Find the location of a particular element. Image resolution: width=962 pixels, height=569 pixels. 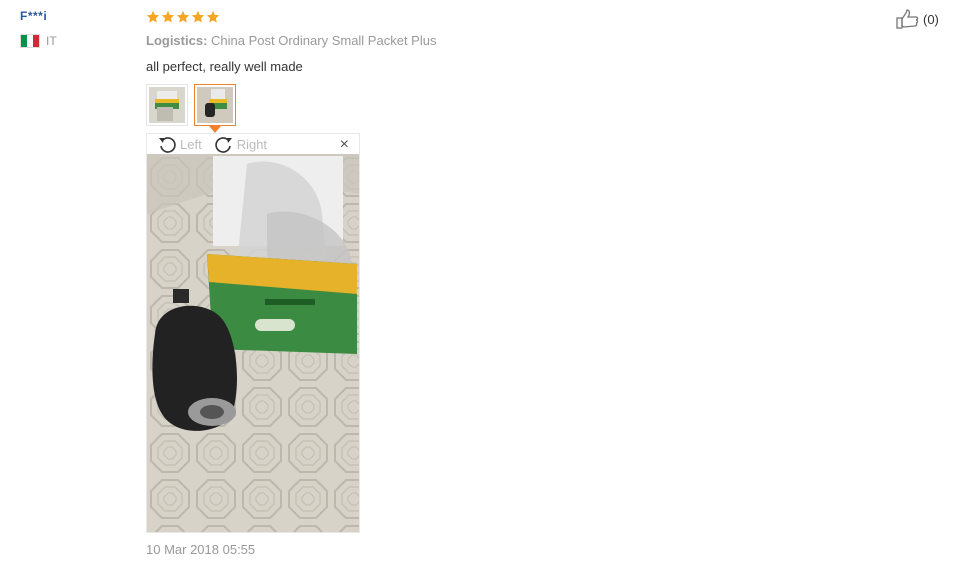

viewer-toolbar: Left Right × is located at coordinates (253, 144).